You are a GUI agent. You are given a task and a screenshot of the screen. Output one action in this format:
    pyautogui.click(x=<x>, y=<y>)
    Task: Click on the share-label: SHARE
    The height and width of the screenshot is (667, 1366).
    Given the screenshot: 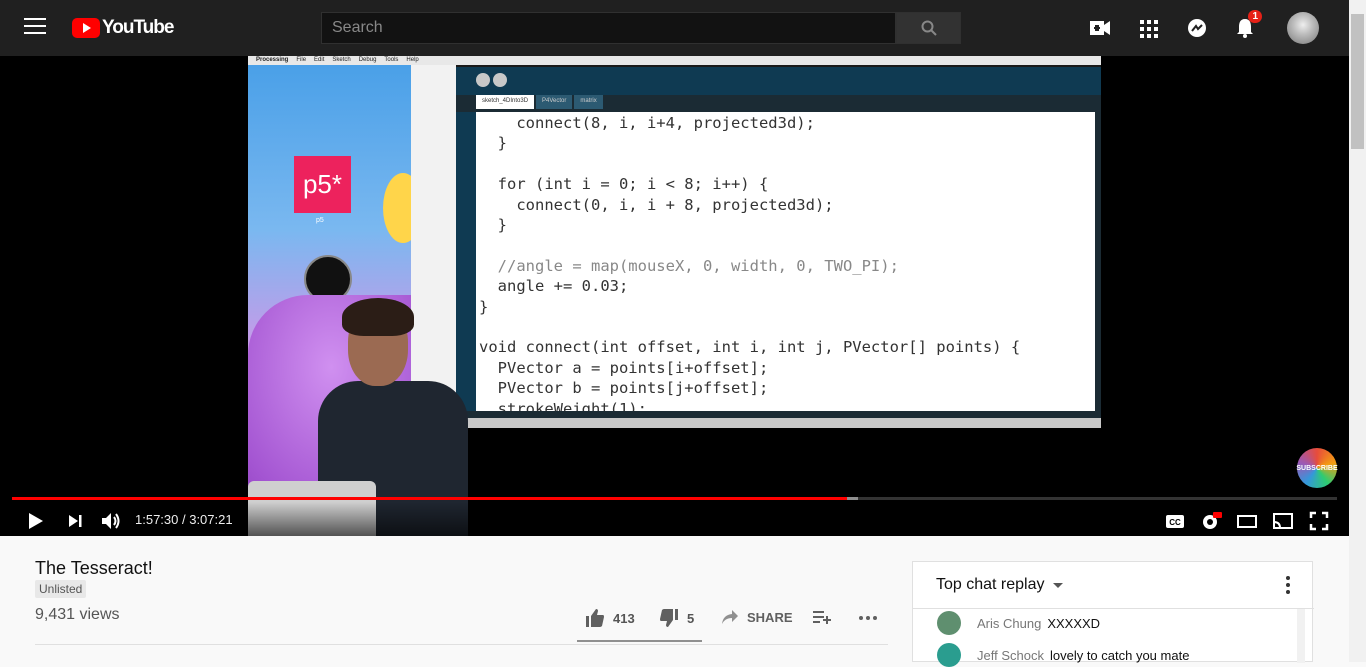 What is the action you would take?
    pyautogui.click(x=770, y=617)
    